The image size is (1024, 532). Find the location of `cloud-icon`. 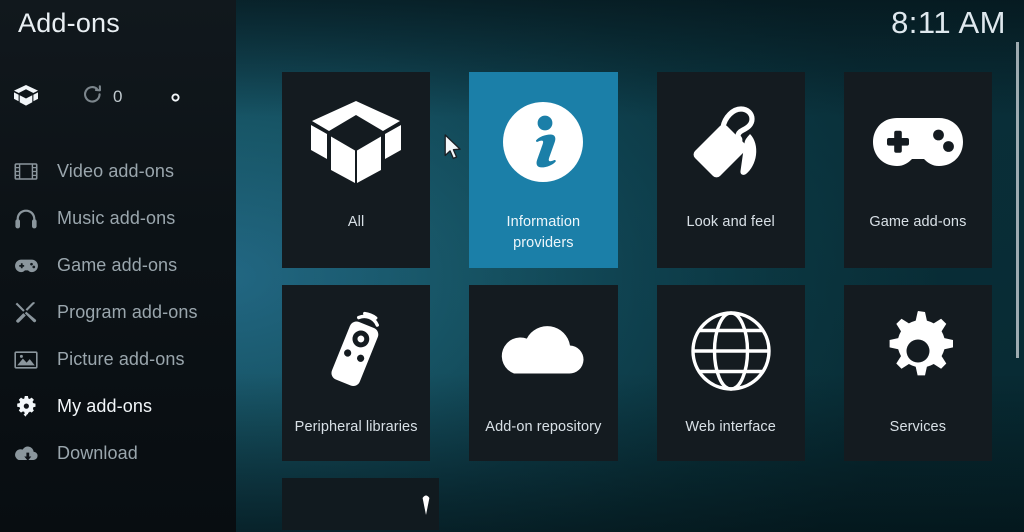

cloud-icon is located at coordinates (543, 351).